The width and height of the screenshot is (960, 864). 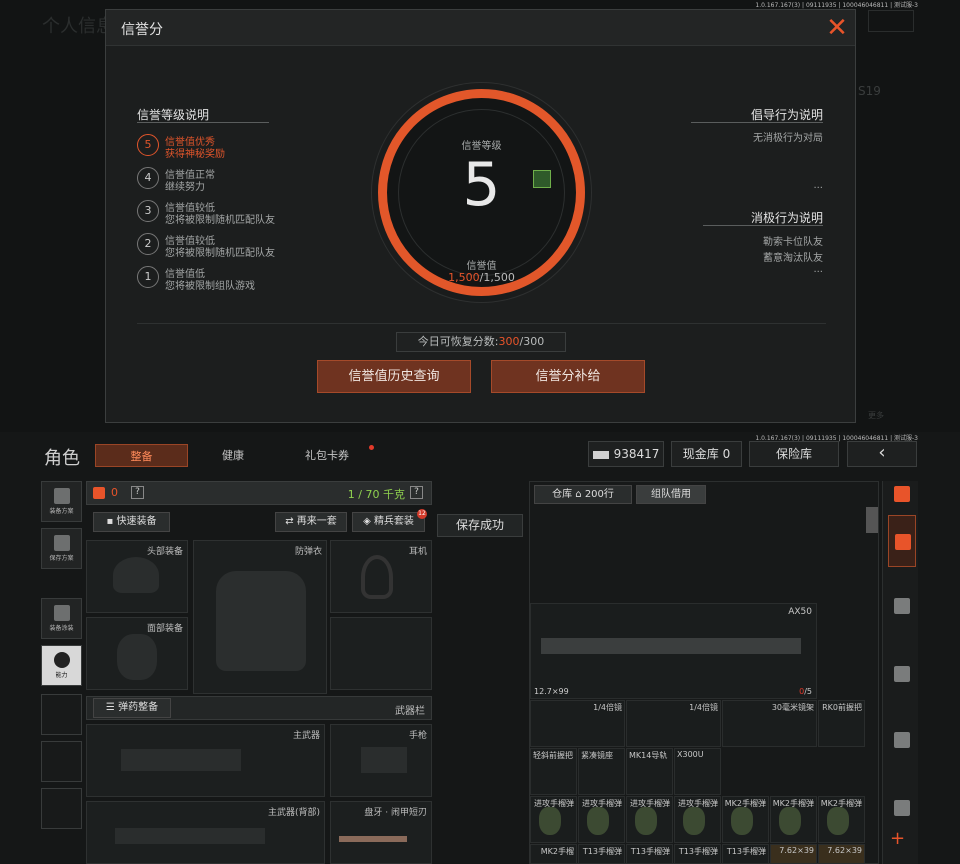 I want to click on item-count: 0/5, so click(x=805, y=691).